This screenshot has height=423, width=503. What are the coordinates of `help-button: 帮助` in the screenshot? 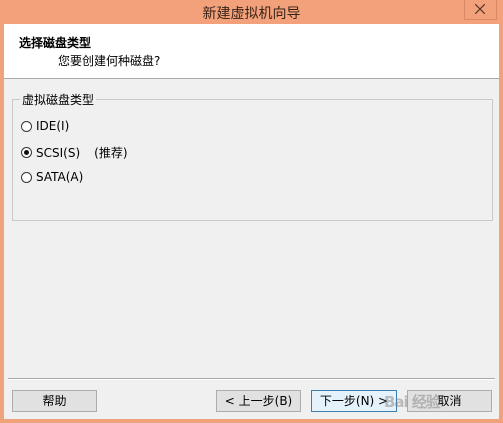 It's located at (54, 401).